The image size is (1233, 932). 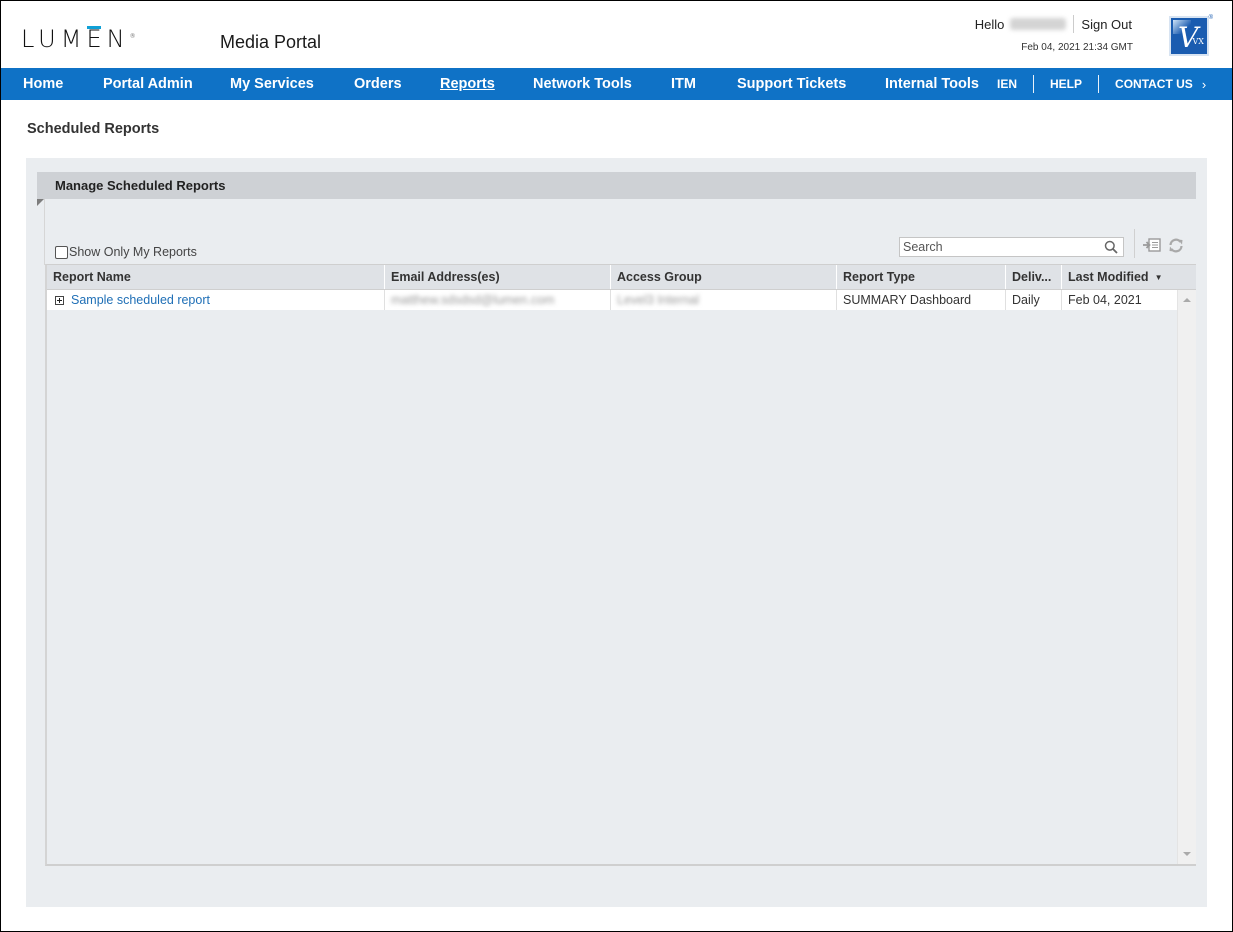 What do you see at coordinates (683, 84) in the screenshot?
I see `nav-itm: ITM` at bounding box center [683, 84].